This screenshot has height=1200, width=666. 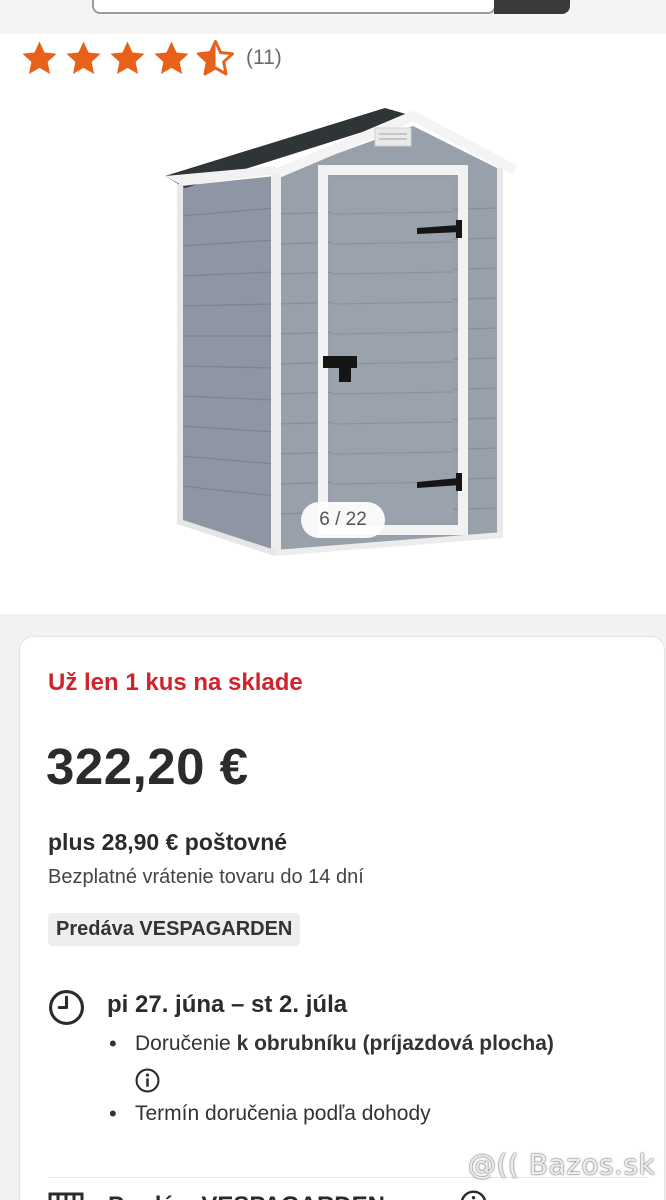 I want to click on delivery-term: Termín doručenia podľa dohody, so click(x=283, y=1113).